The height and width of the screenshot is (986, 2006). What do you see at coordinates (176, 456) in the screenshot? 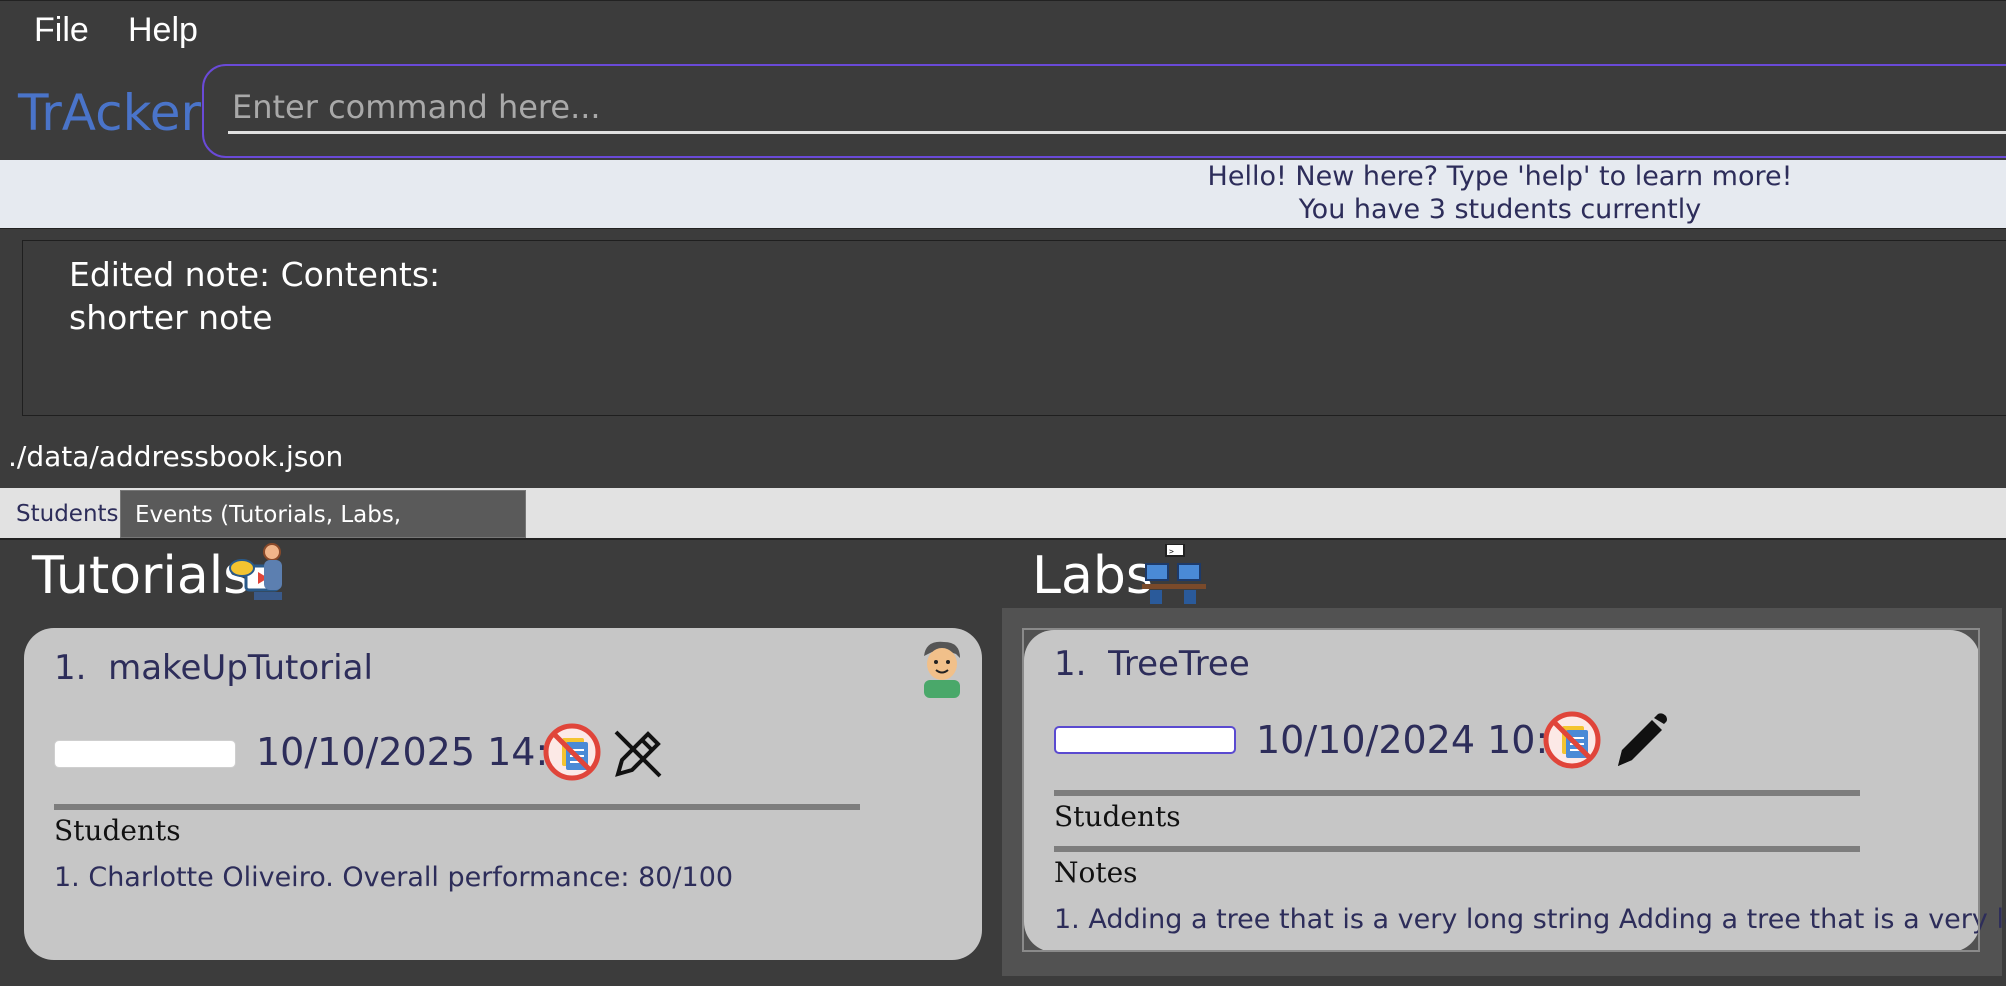
I see `status-file-path: ./data/addressbook.json` at bounding box center [176, 456].